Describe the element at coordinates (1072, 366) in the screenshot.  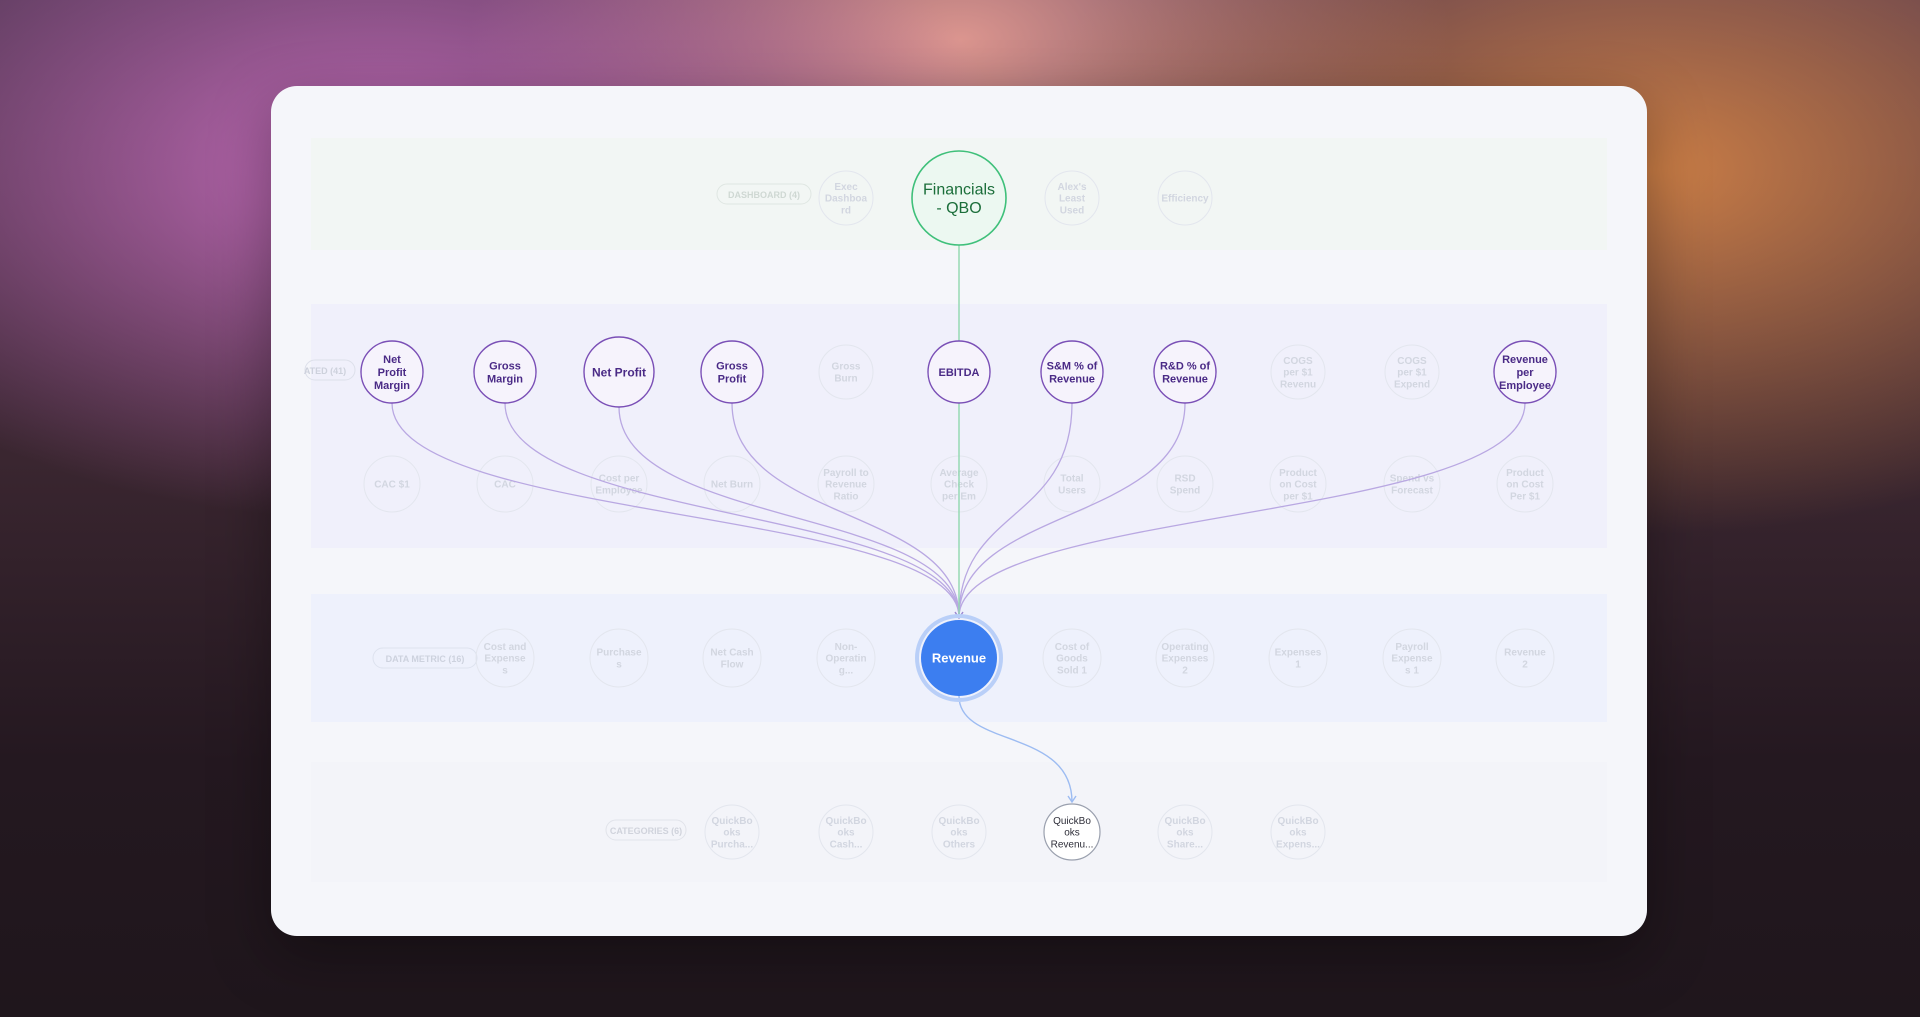
I see `metric-node-label-line: S&M % of` at that location.